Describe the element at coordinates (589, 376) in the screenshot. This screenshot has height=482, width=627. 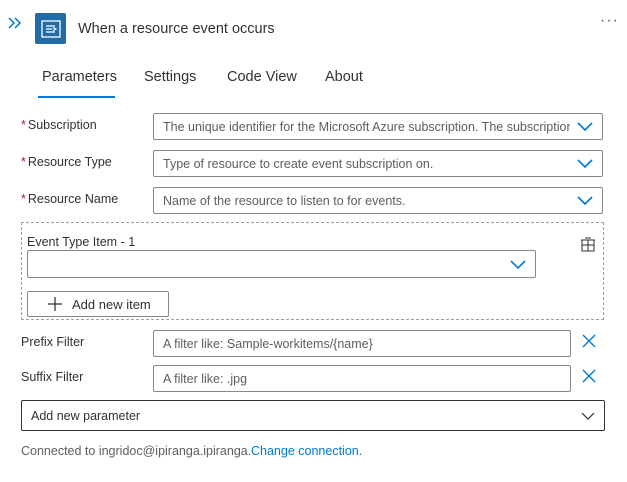
I see `remove-suffix-filter-icon` at that location.